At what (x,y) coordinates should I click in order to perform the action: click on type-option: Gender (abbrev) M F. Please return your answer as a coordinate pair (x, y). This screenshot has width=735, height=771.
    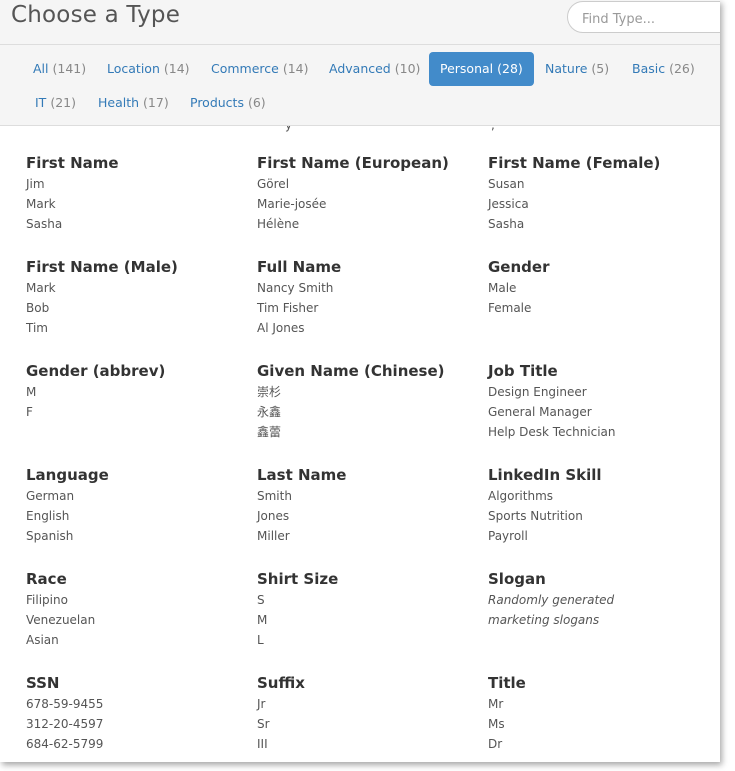
    Looking at the image, I should click on (138, 391).